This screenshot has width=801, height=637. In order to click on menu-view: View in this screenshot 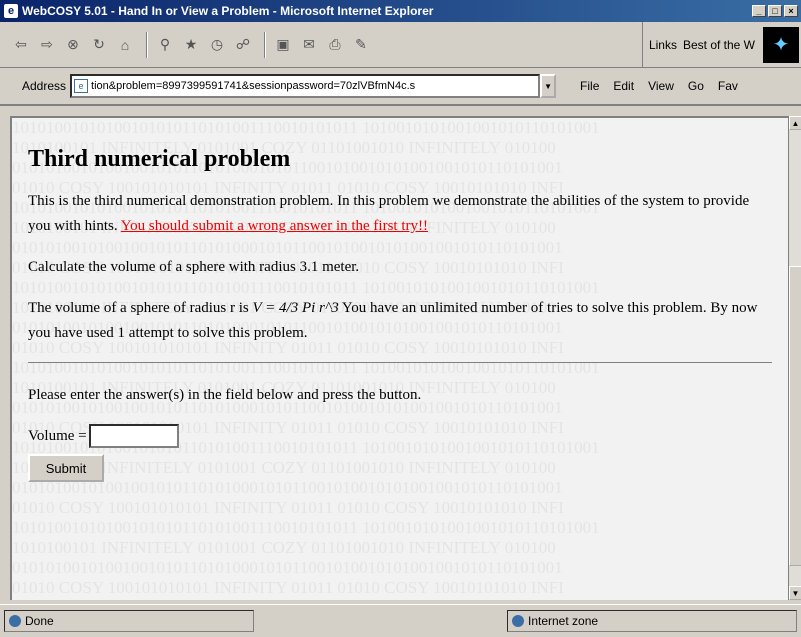, I will do `click(661, 86)`.